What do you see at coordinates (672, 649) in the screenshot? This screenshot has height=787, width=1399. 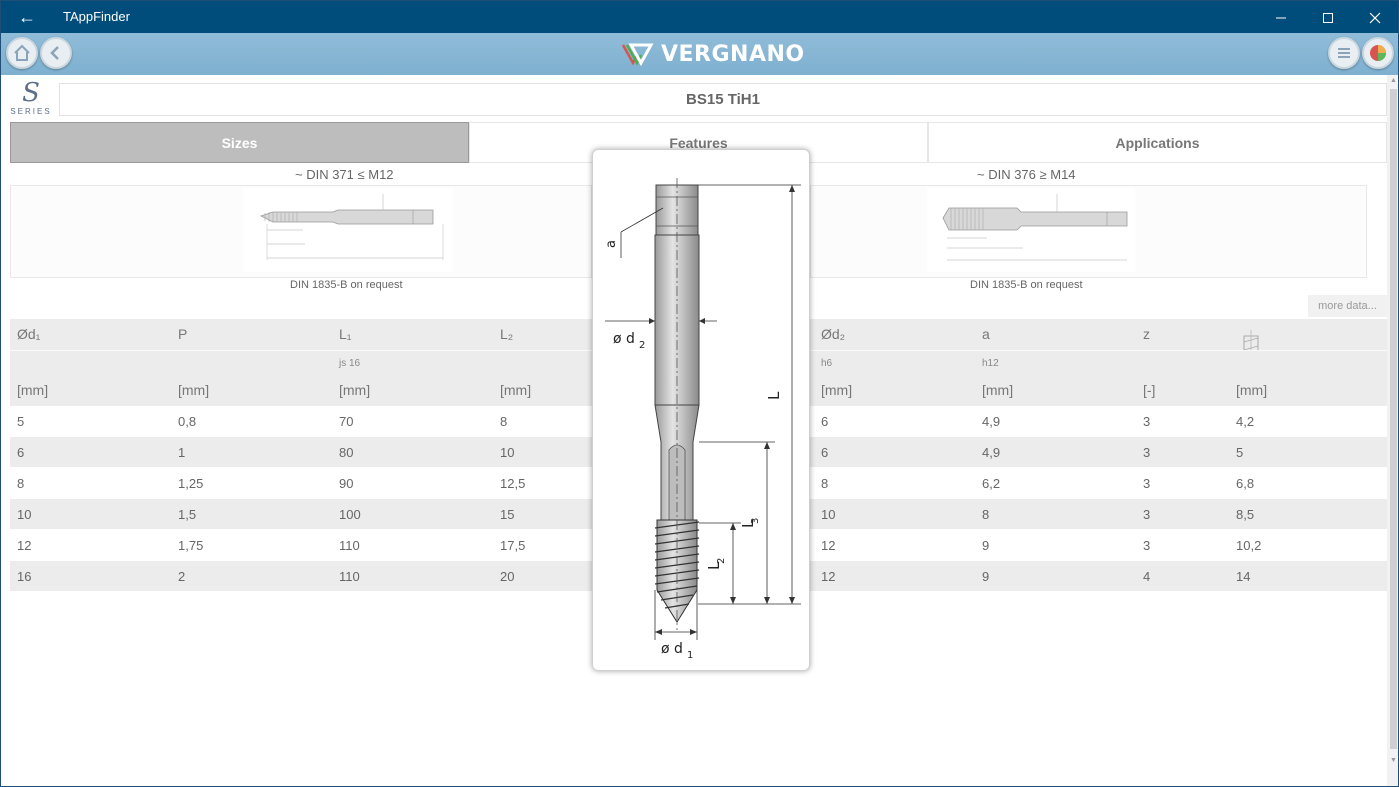 I see `label-d1: ø d` at bounding box center [672, 649].